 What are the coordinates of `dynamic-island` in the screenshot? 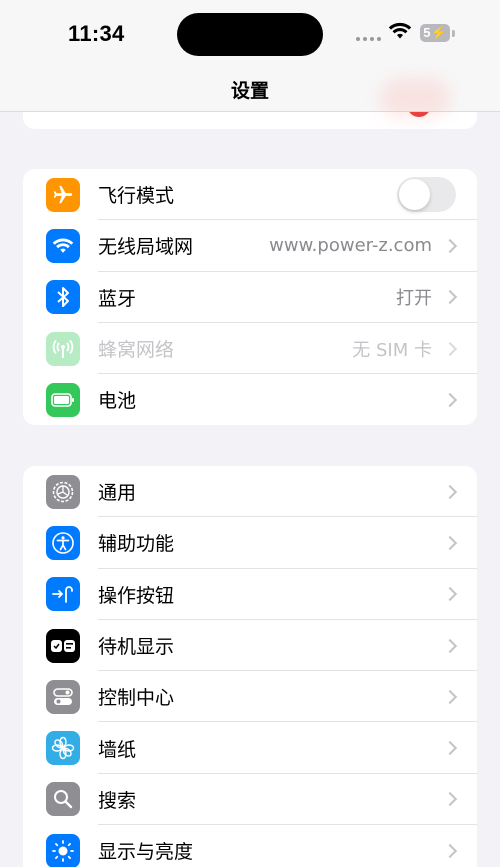 It's located at (250, 34).